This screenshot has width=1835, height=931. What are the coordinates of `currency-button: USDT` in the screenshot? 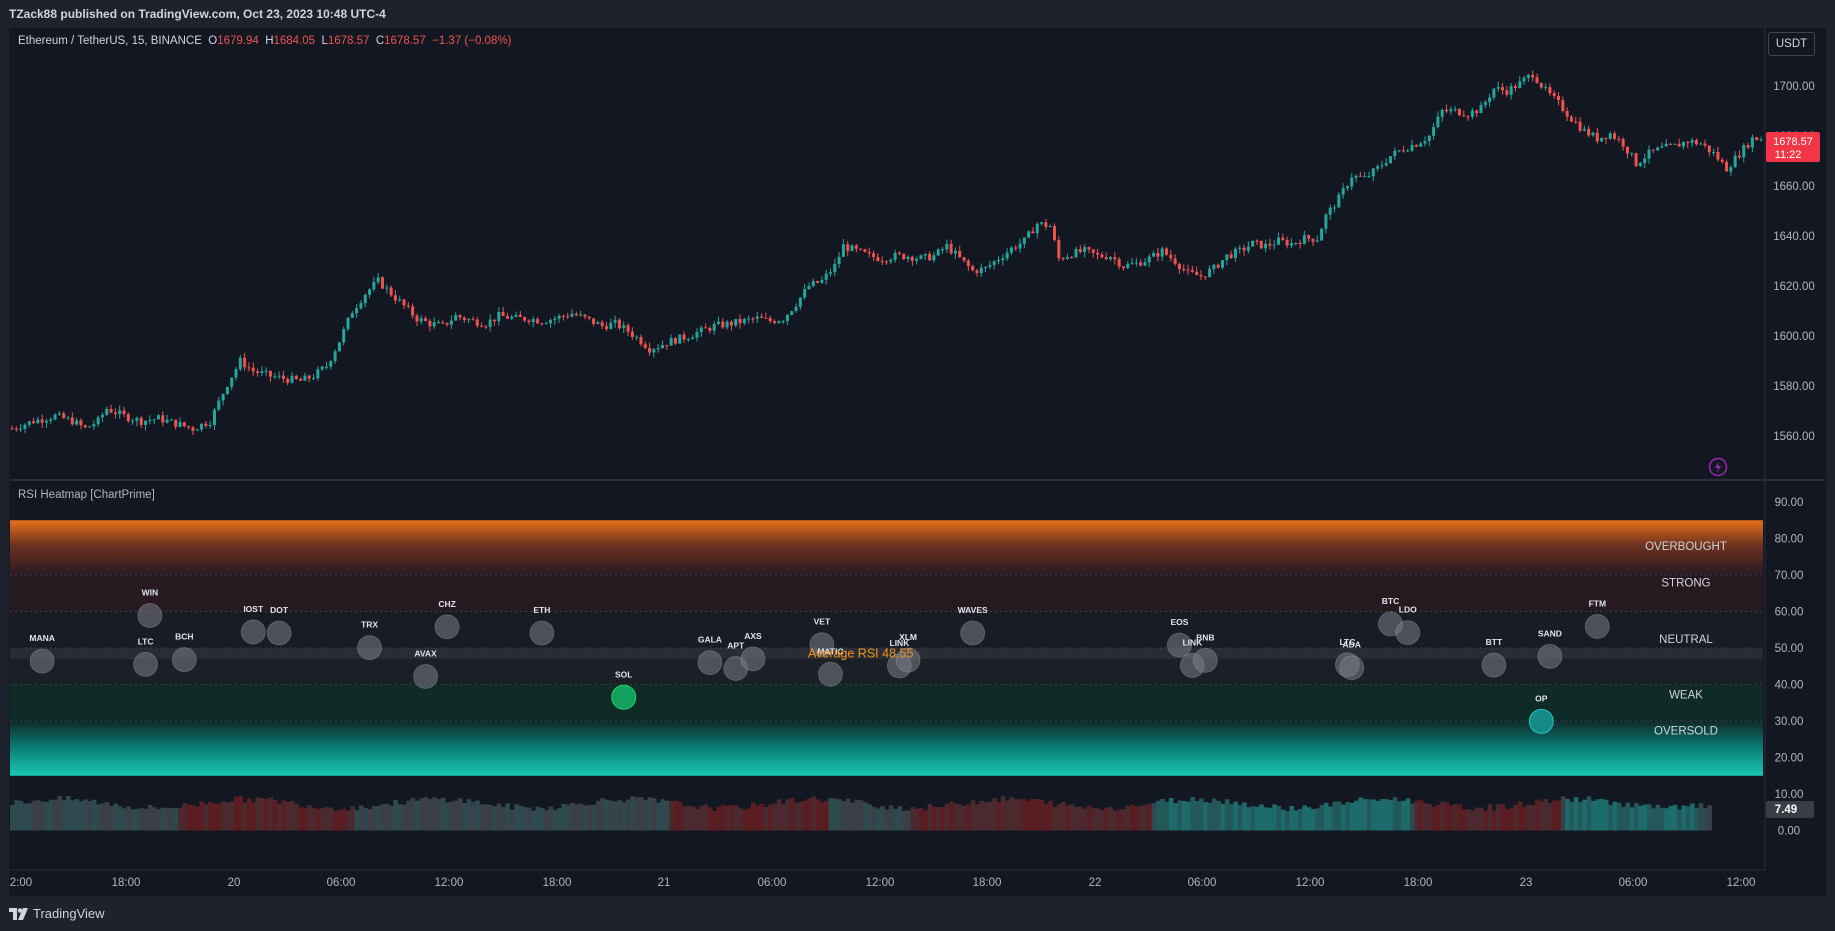 It's located at (1791, 44).